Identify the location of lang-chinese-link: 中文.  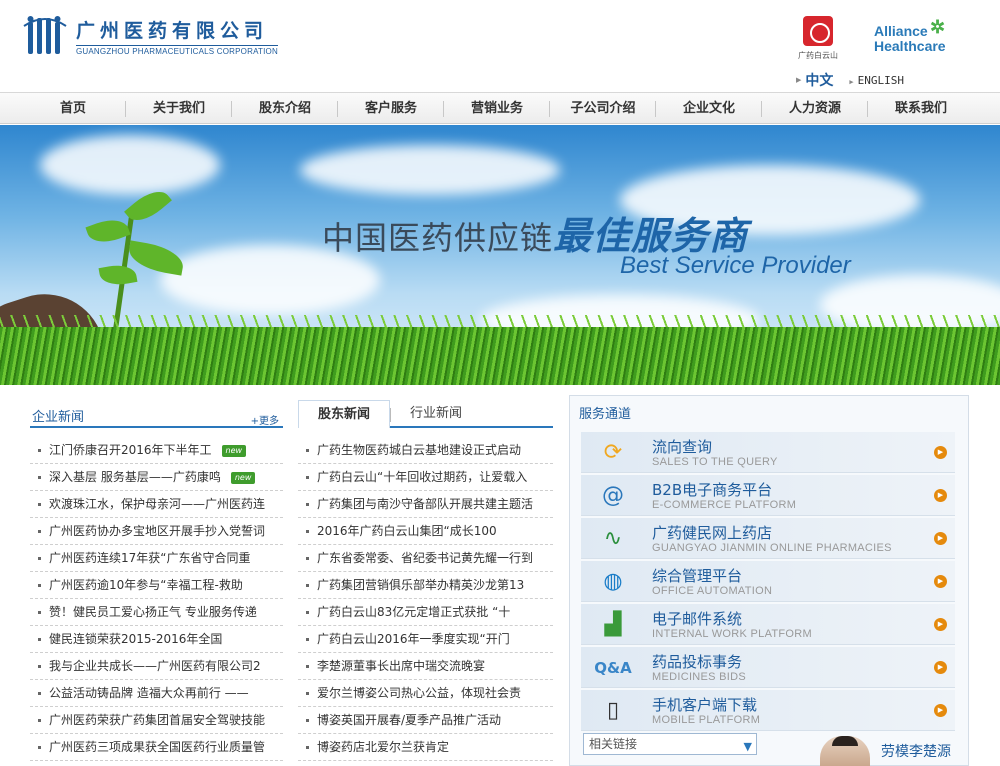
(819, 80).